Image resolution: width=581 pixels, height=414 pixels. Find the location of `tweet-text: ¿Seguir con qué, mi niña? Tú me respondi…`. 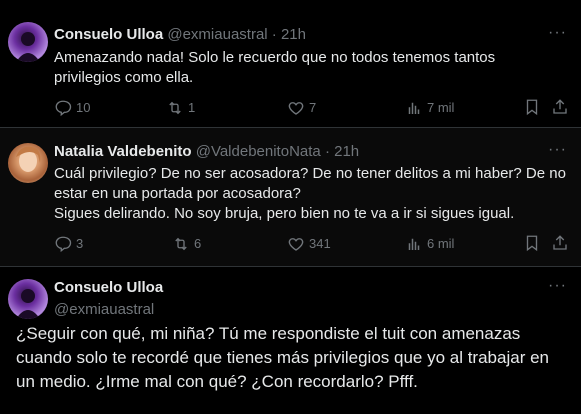

tweet-text: ¿Seguir con qué, mi niña? Tú me respondi… is located at coordinates (282, 357).